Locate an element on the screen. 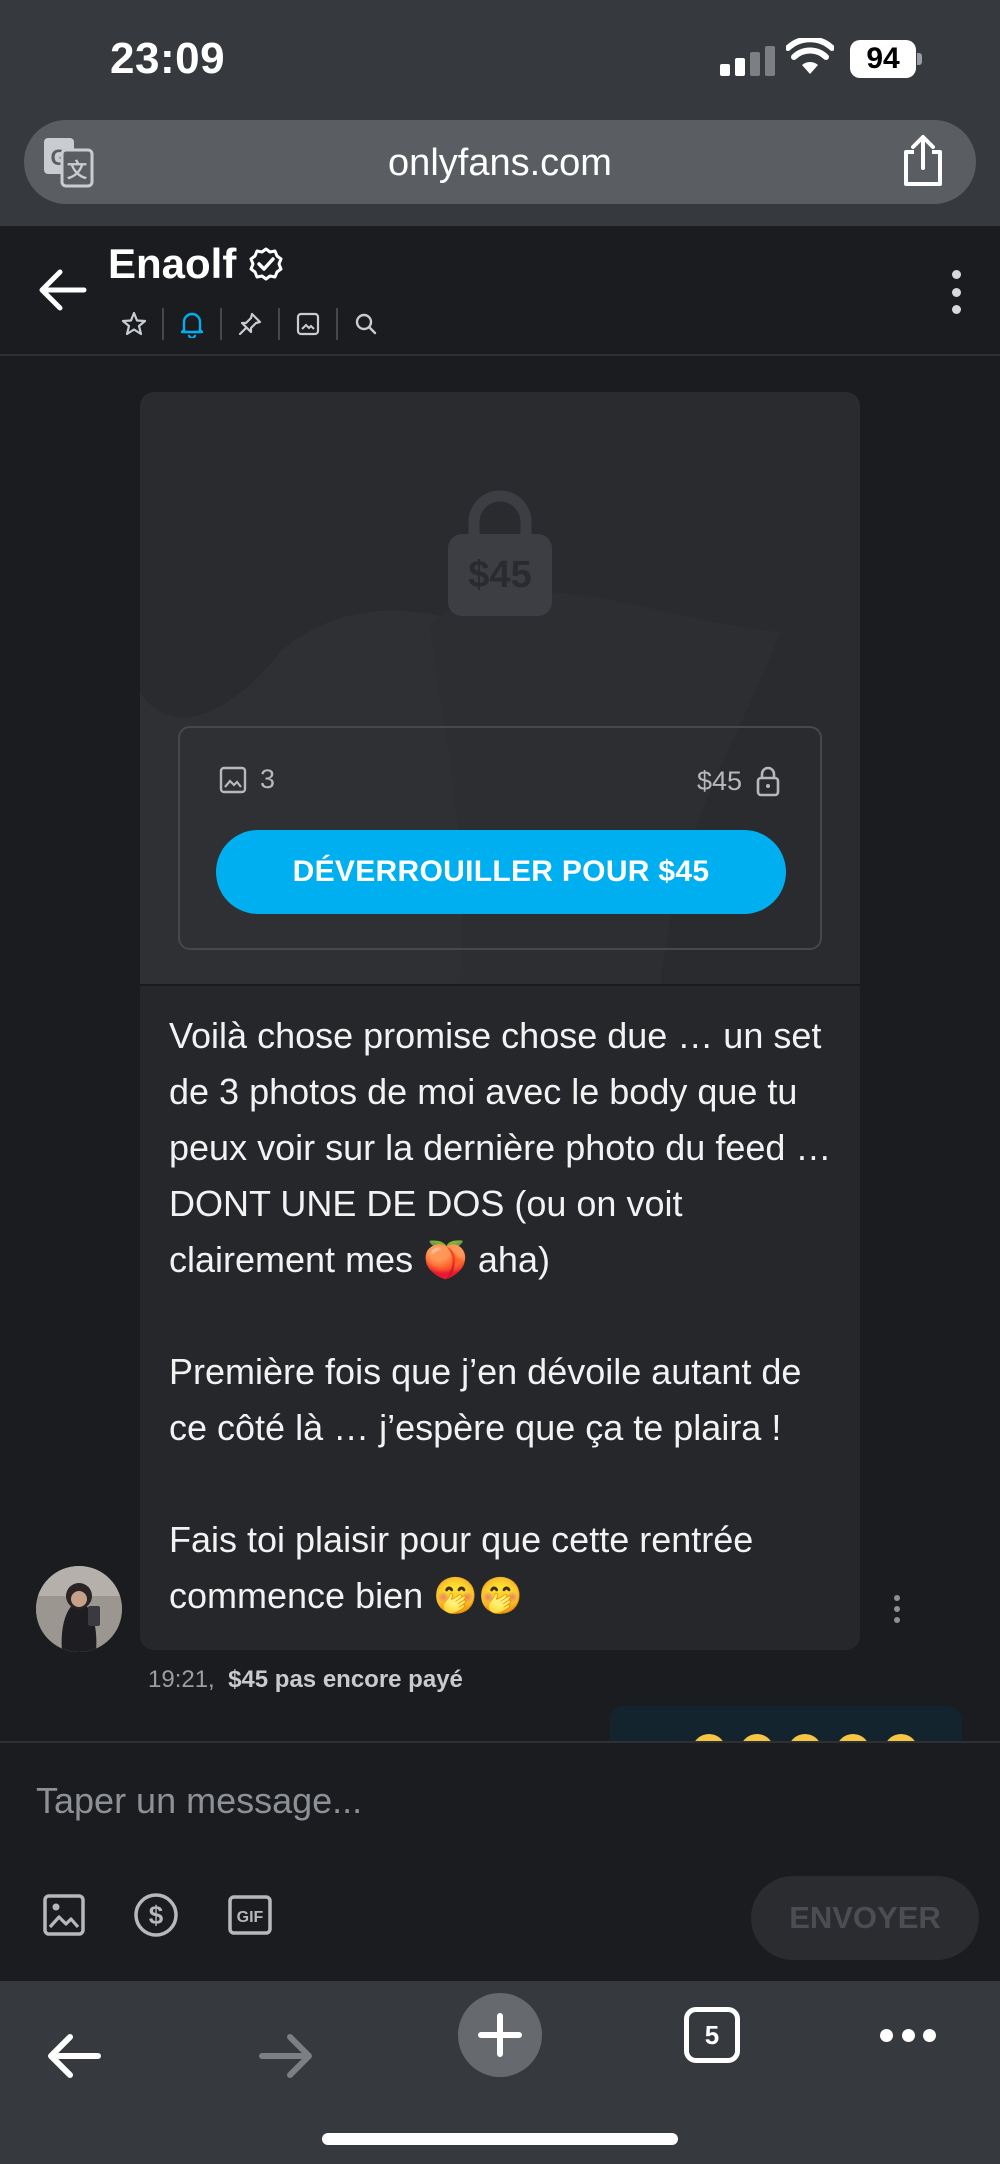 The width and height of the screenshot is (1000, 2164). browser-bottom-bar: 5 is located at coordinates (500, 2072).